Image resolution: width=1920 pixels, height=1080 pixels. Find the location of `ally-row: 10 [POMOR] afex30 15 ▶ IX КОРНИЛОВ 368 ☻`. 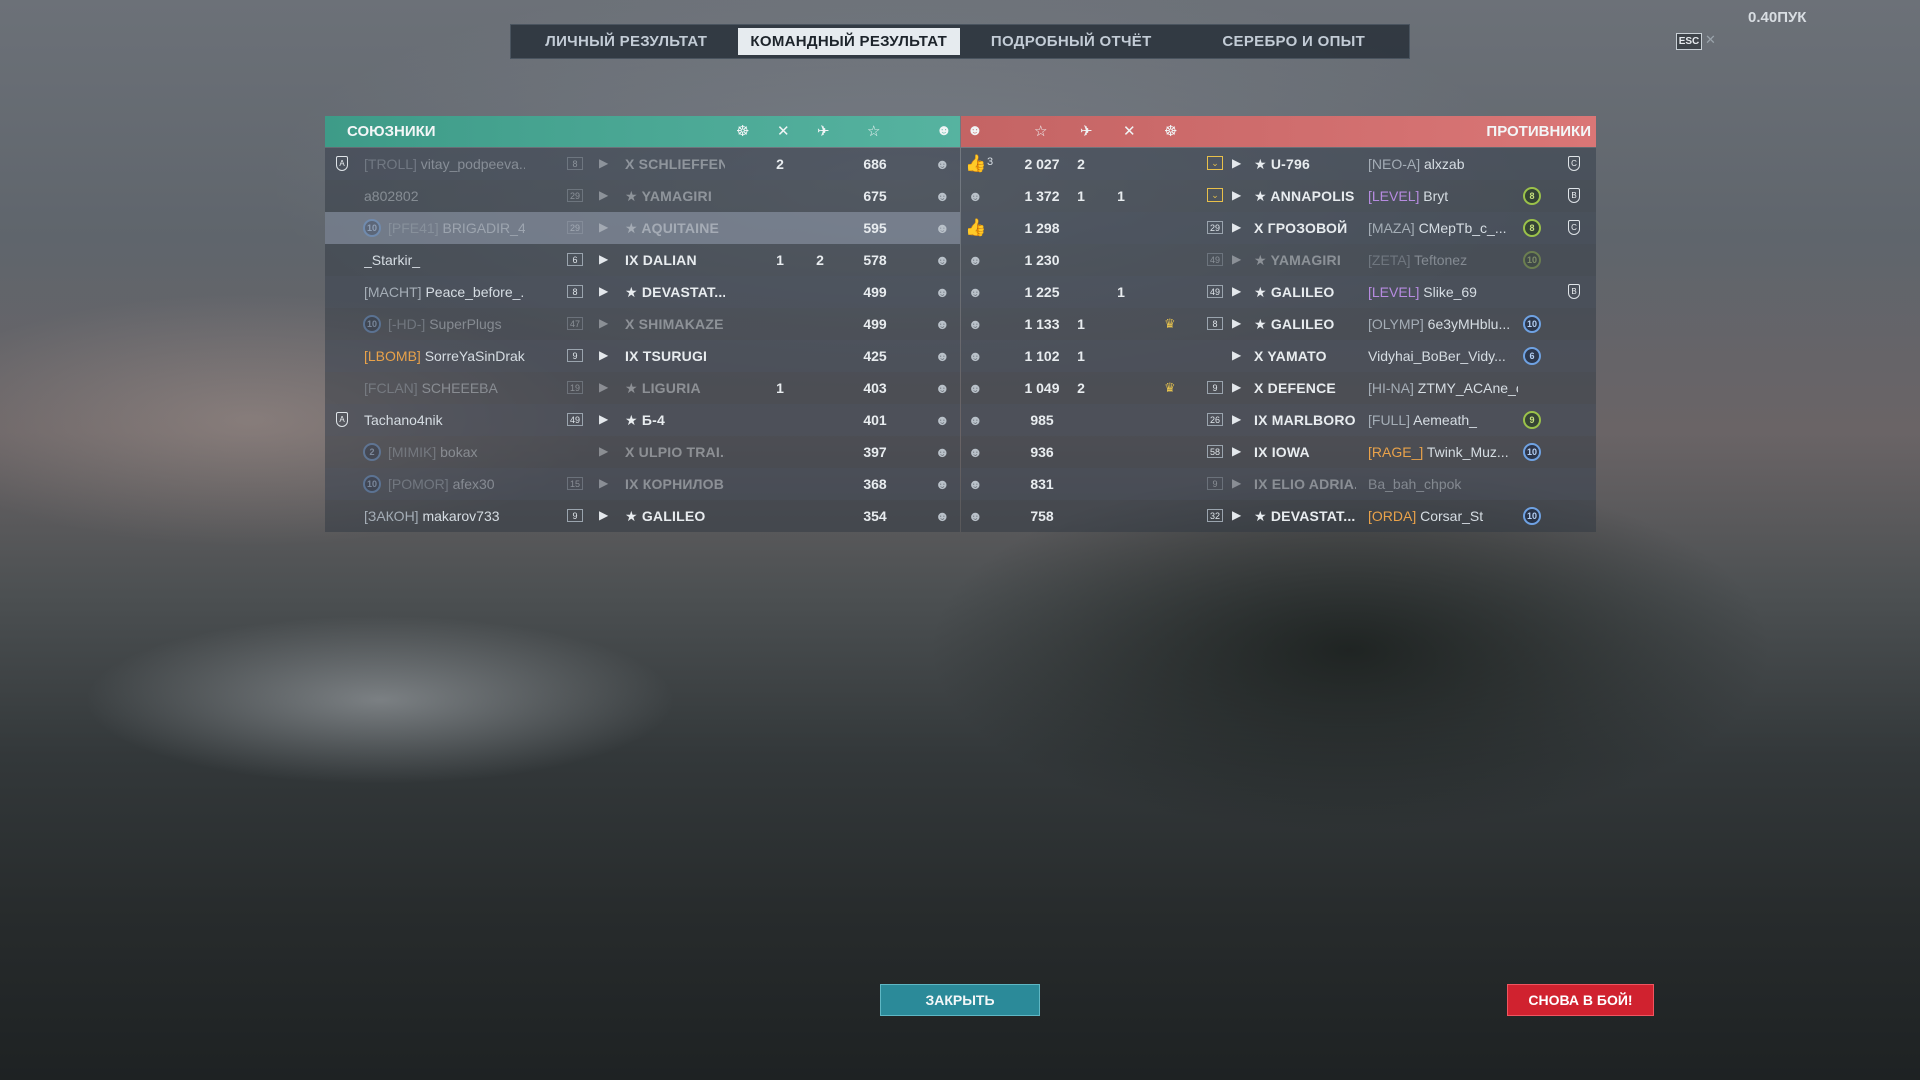

ally-row: 10 [POMOR] afex30 15 ▶ IX КОРНИЛОВ 368 ☻ is located at coordinates (642, 484).